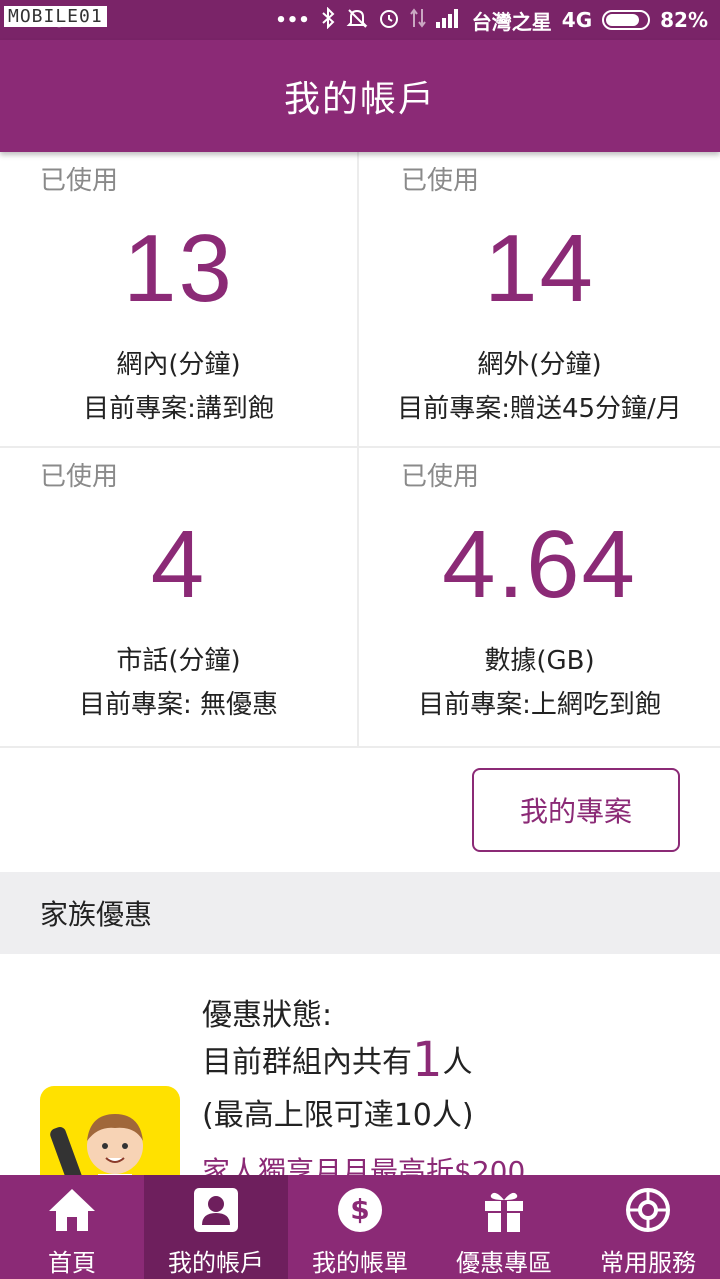  Describe the element at coordinates (539, 564) in the screenshot. I see `usage-value: 4.64` at that location.